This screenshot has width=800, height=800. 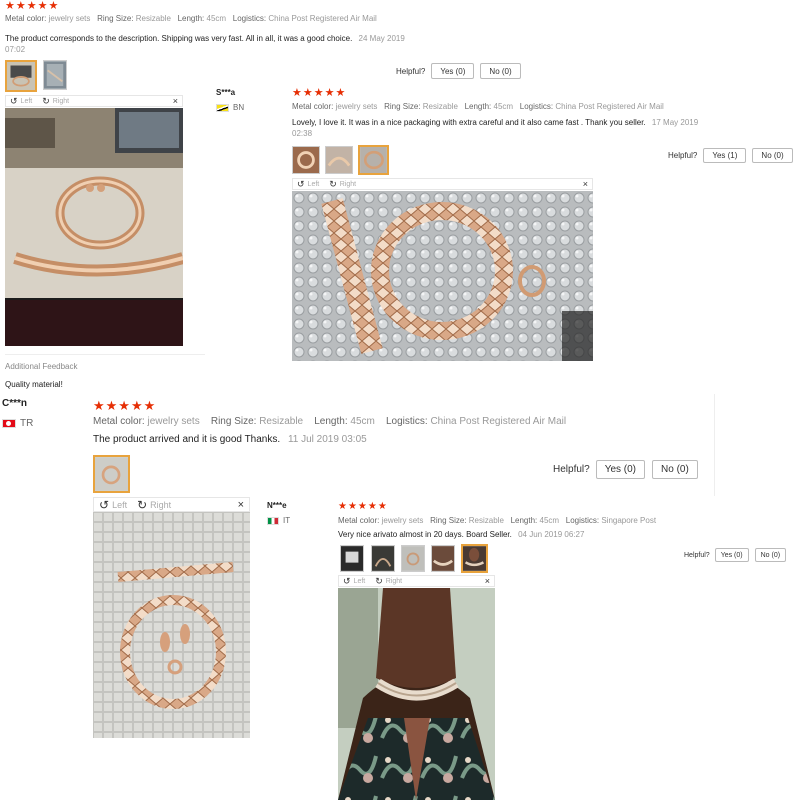 What do you see at coordinates (725, 155) in the screenshot?
I see `review2-yes-button: Yes (1)` at bounding box center [725, 155].